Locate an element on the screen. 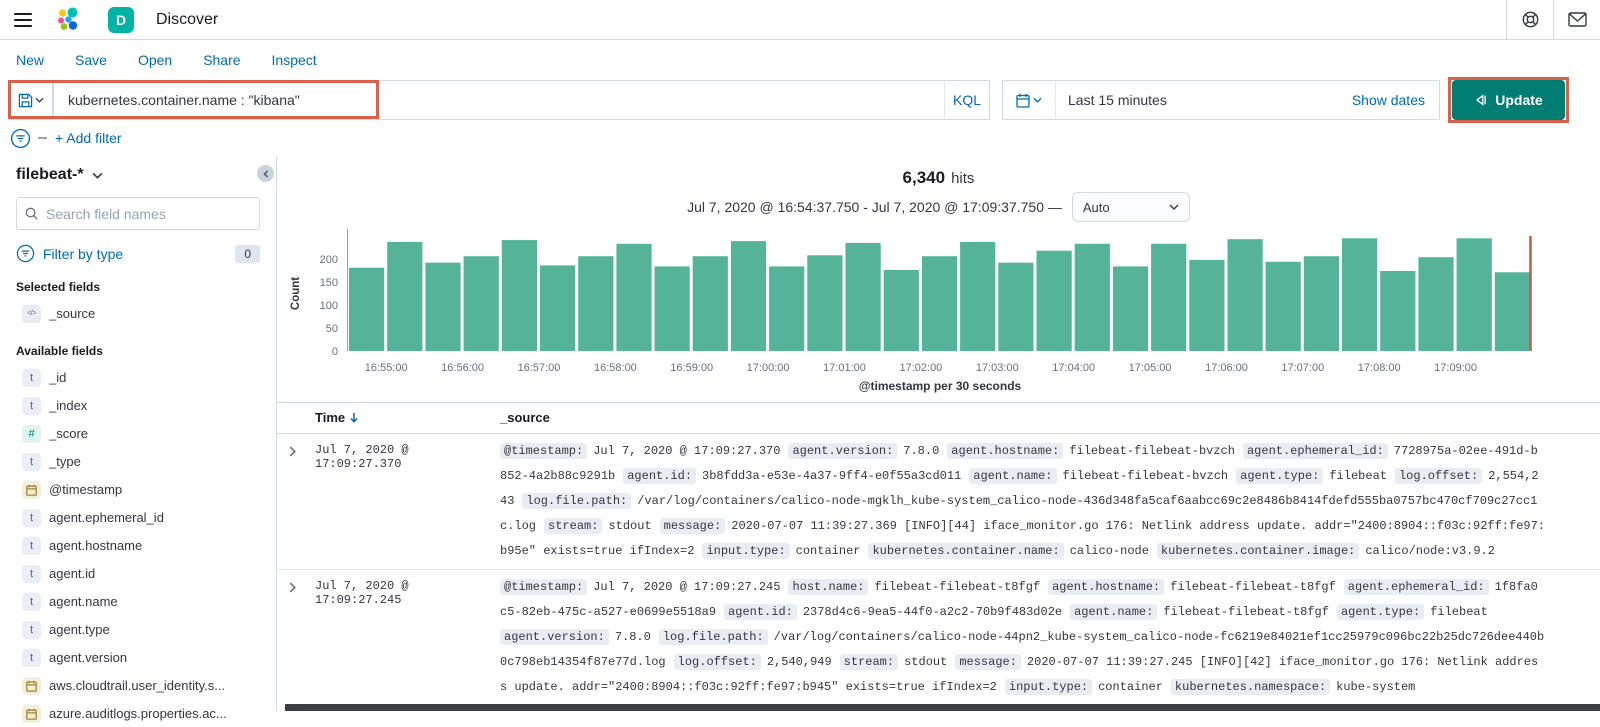 This screenshot has height=727, width=1600. date-picker: Last 15 minutes Show dates is located at coordinates (1221, 100).